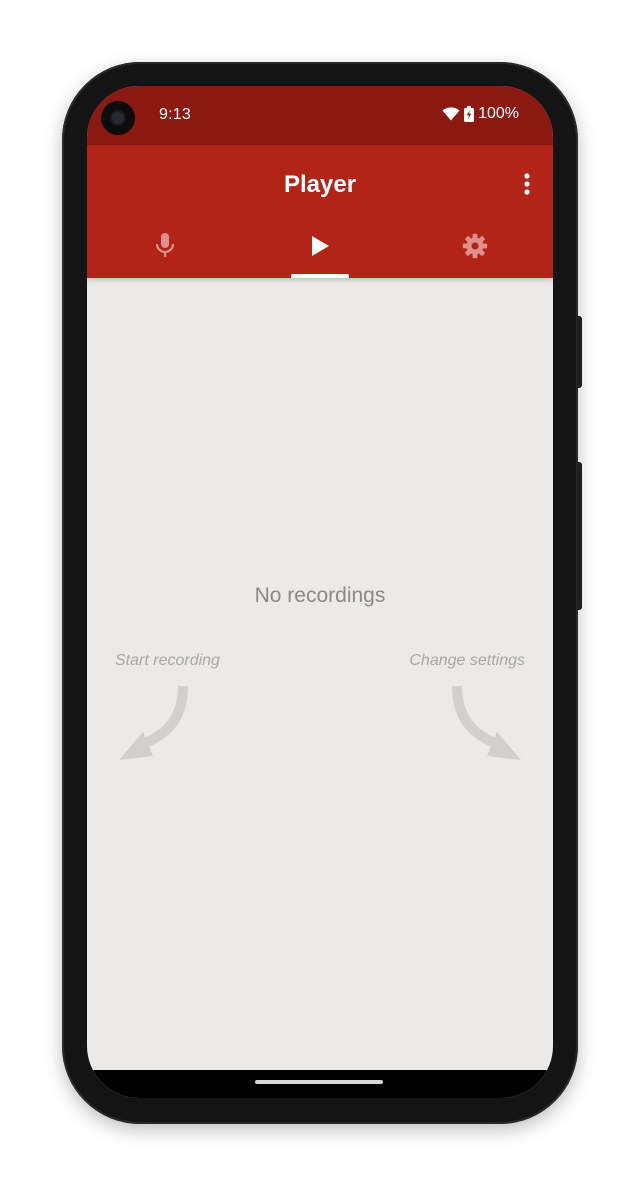 The width and height of the screenshot is (640, 1185). I want to click on microphone-icon, so click(165, 248).